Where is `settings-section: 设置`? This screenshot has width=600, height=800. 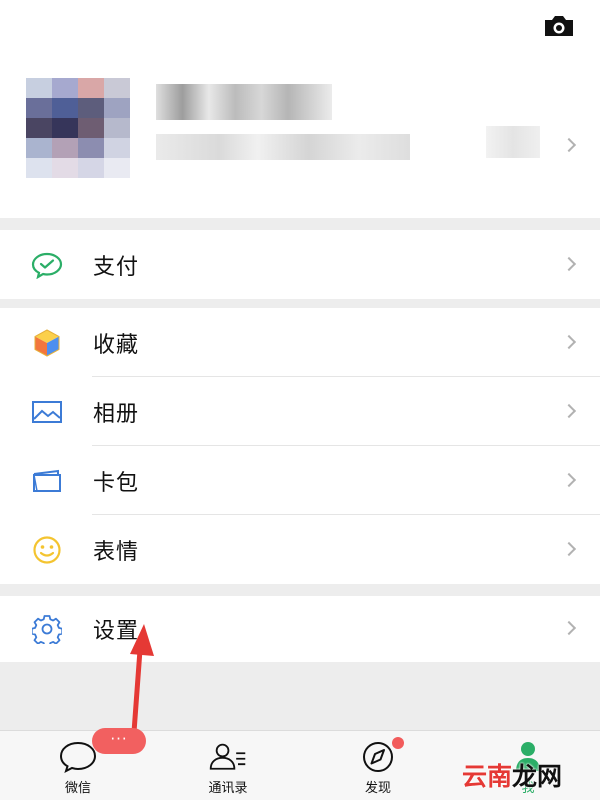 settings-section: 设置 is located at coordinates (300, 629).